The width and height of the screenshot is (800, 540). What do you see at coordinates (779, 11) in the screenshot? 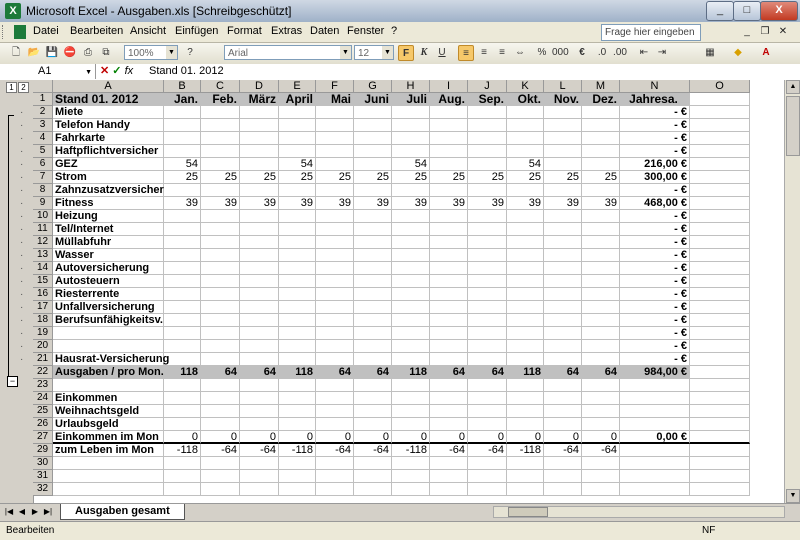
I see `close-button: X` at bounding box center [779, 11].